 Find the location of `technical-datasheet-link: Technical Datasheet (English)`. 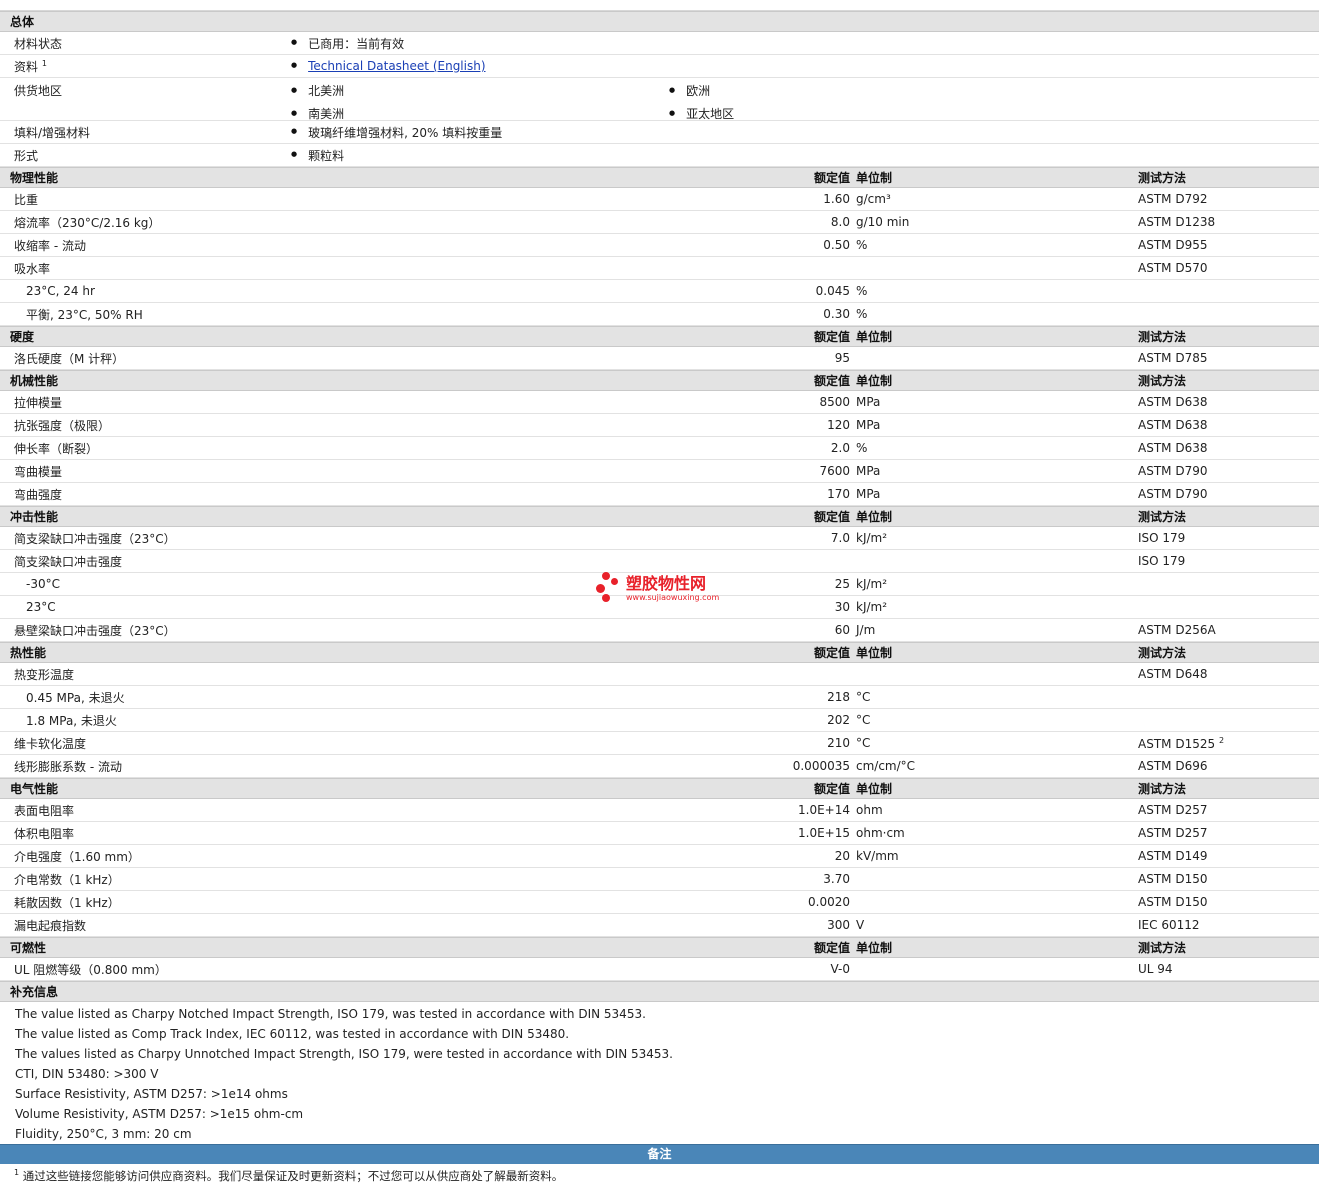

technical-datasheet-link: Technical Datasheet (English) is located at coordinates (396, 66).